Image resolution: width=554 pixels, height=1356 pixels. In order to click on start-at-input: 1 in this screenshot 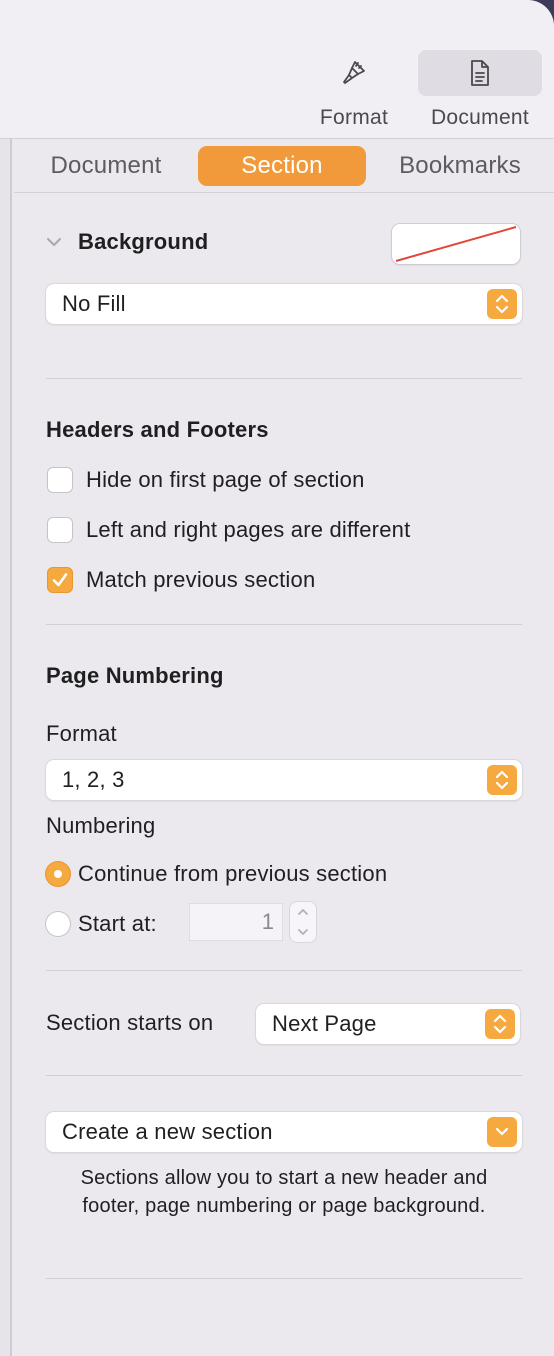, I will do `click(236, 922)`.